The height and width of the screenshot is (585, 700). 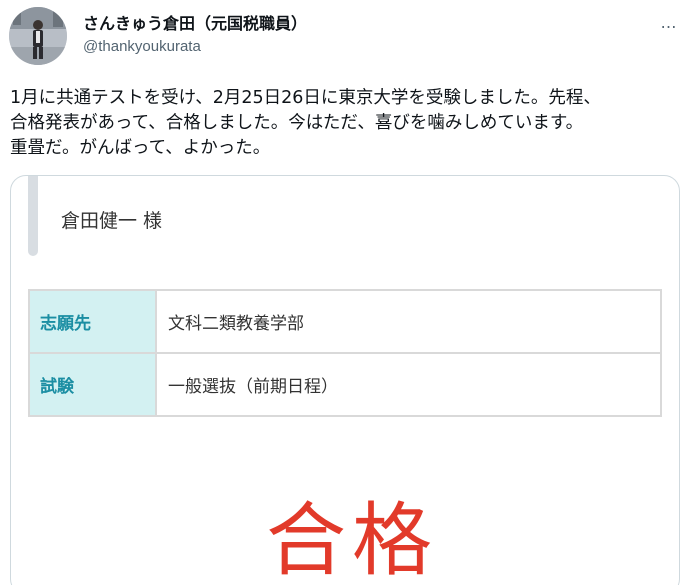 I want to click on row-label: 試験, so click(x=92, y=384).